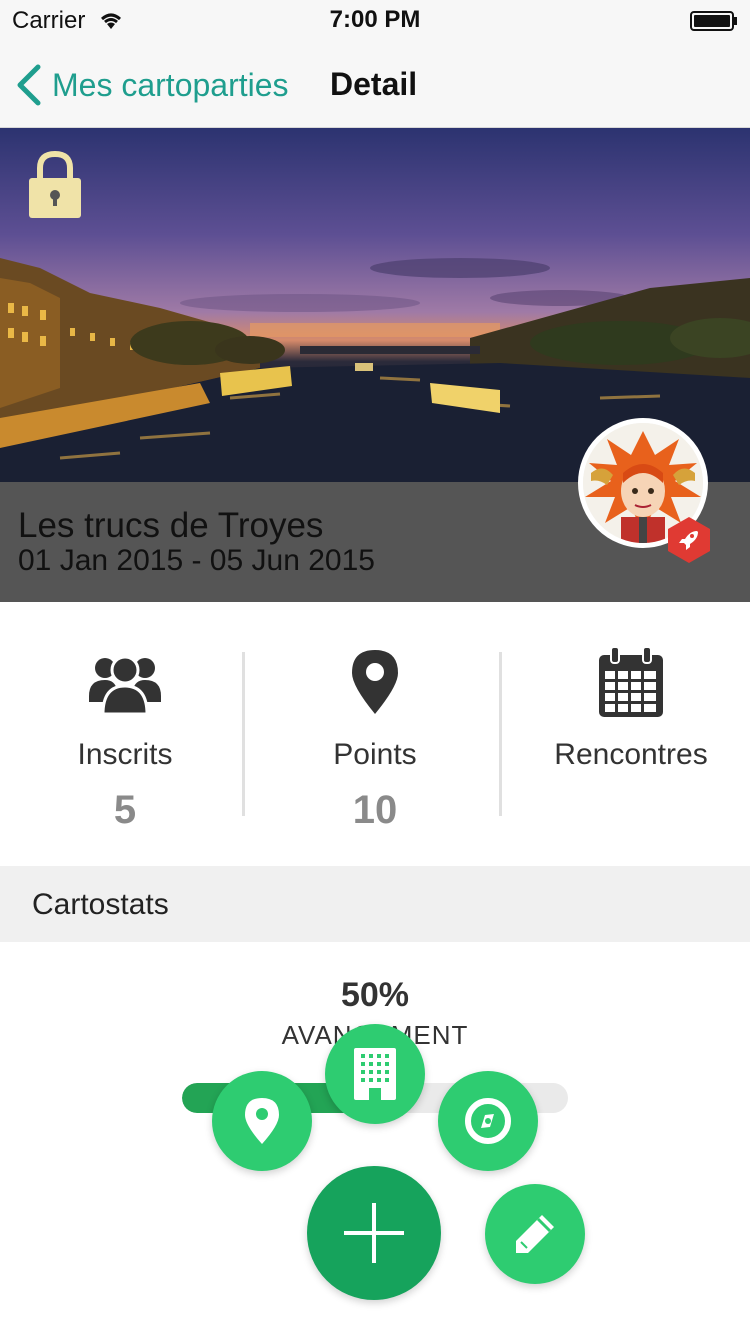 The image size is (750, 1334). What do you see at coordinates (375, 904) in the screenshot?
I see `section-header-cartostats: Cartostats` at bounding box center [375, 904].